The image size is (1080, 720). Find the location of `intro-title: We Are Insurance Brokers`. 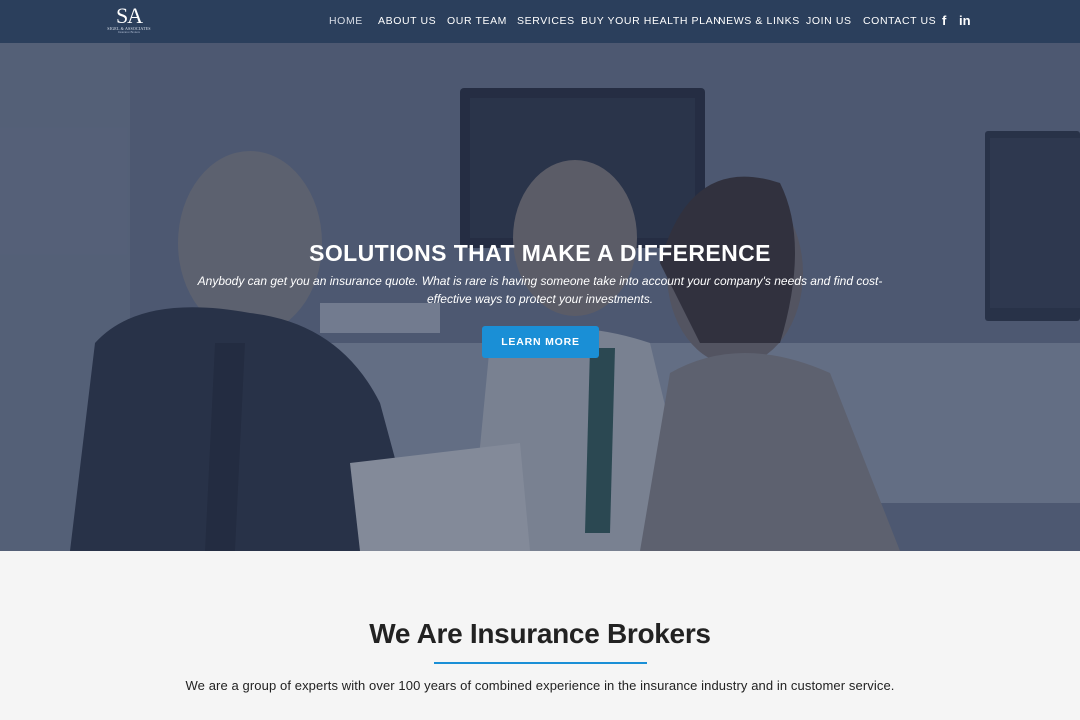

intro-title: We Are Insurance Brokers is located at coordinates (540, 633).